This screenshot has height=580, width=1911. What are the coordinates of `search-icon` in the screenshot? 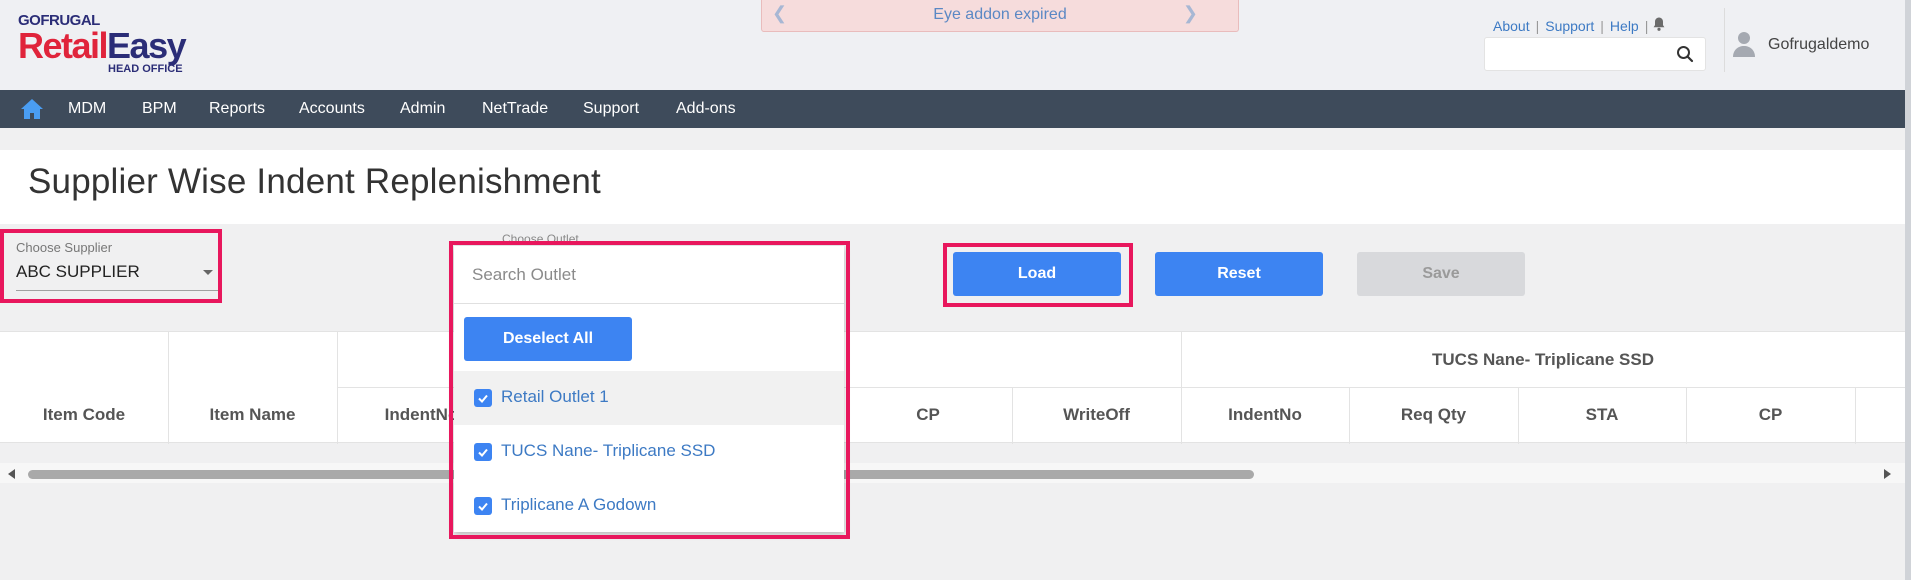 It's located at (1685, 54).